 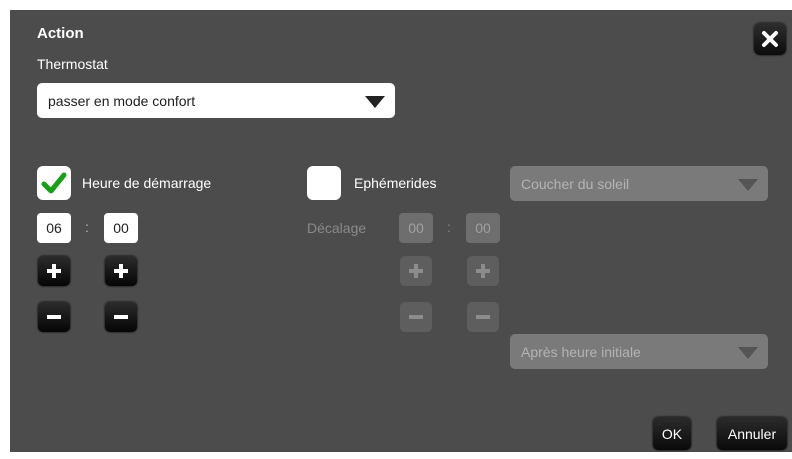 I want to click on start-hours-input: 06, so click(x=54, y=228).